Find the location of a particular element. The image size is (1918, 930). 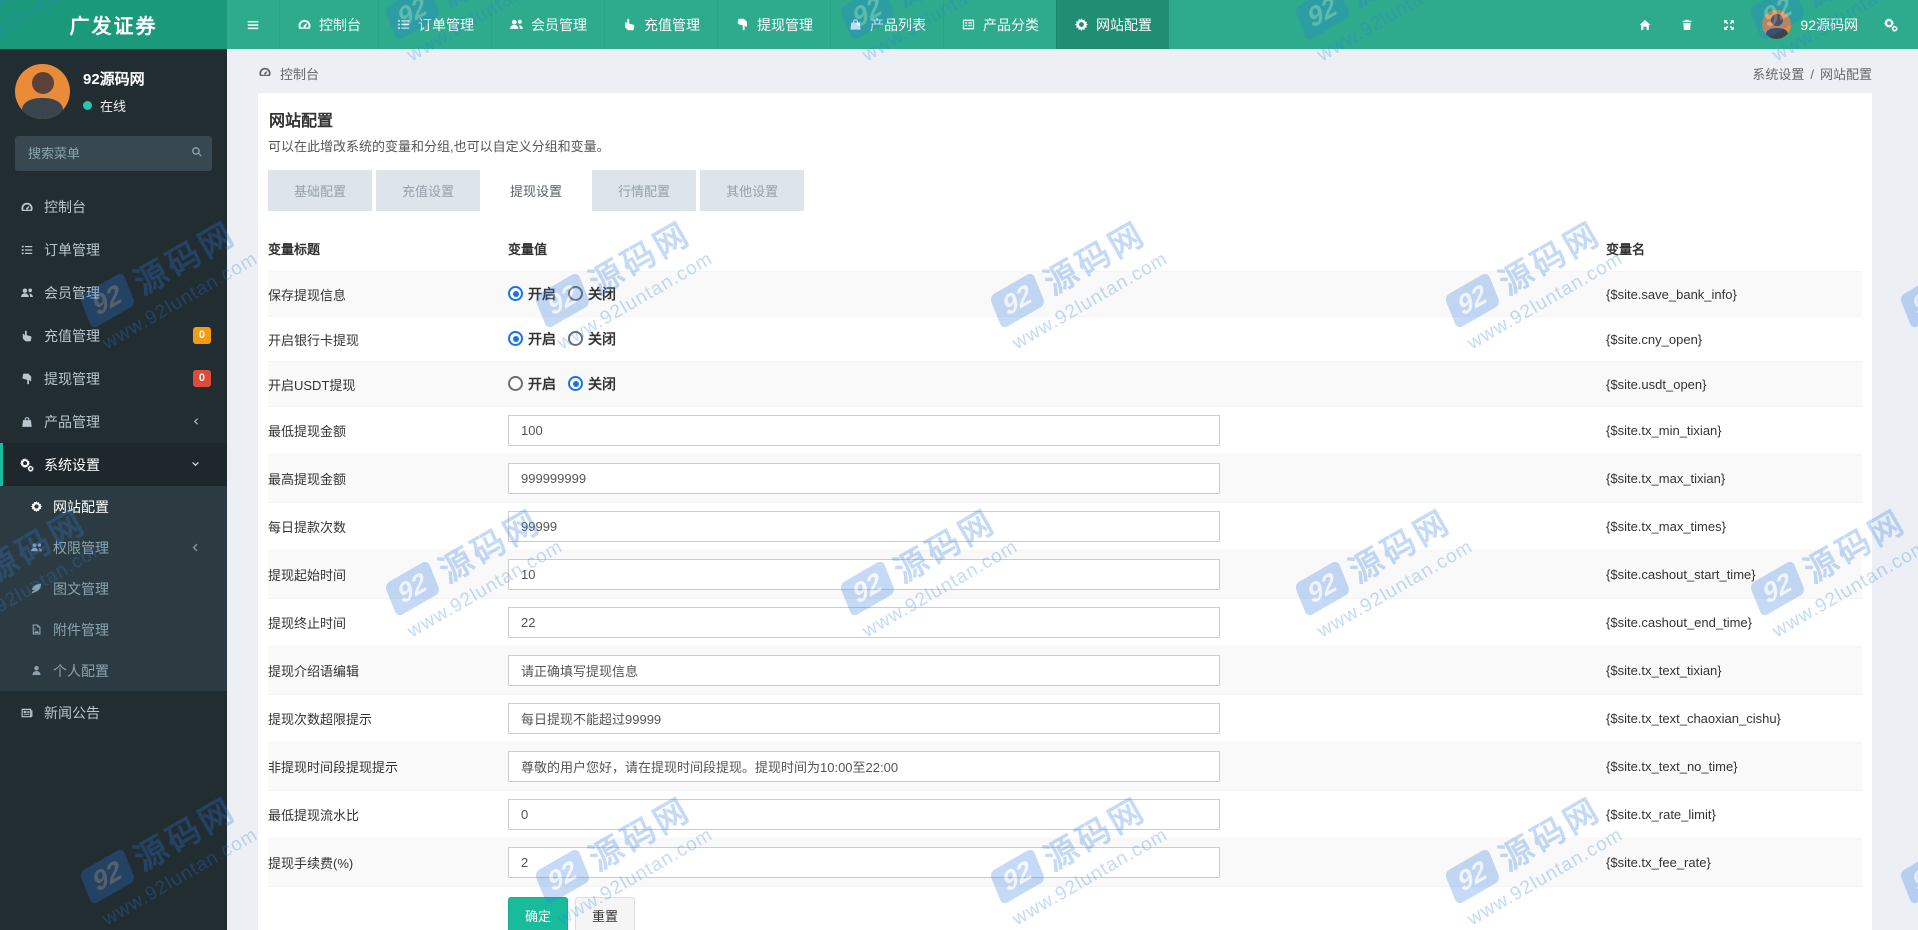

sidebar-item-attachments: 附件管理 is located at coordinates (113, 629).